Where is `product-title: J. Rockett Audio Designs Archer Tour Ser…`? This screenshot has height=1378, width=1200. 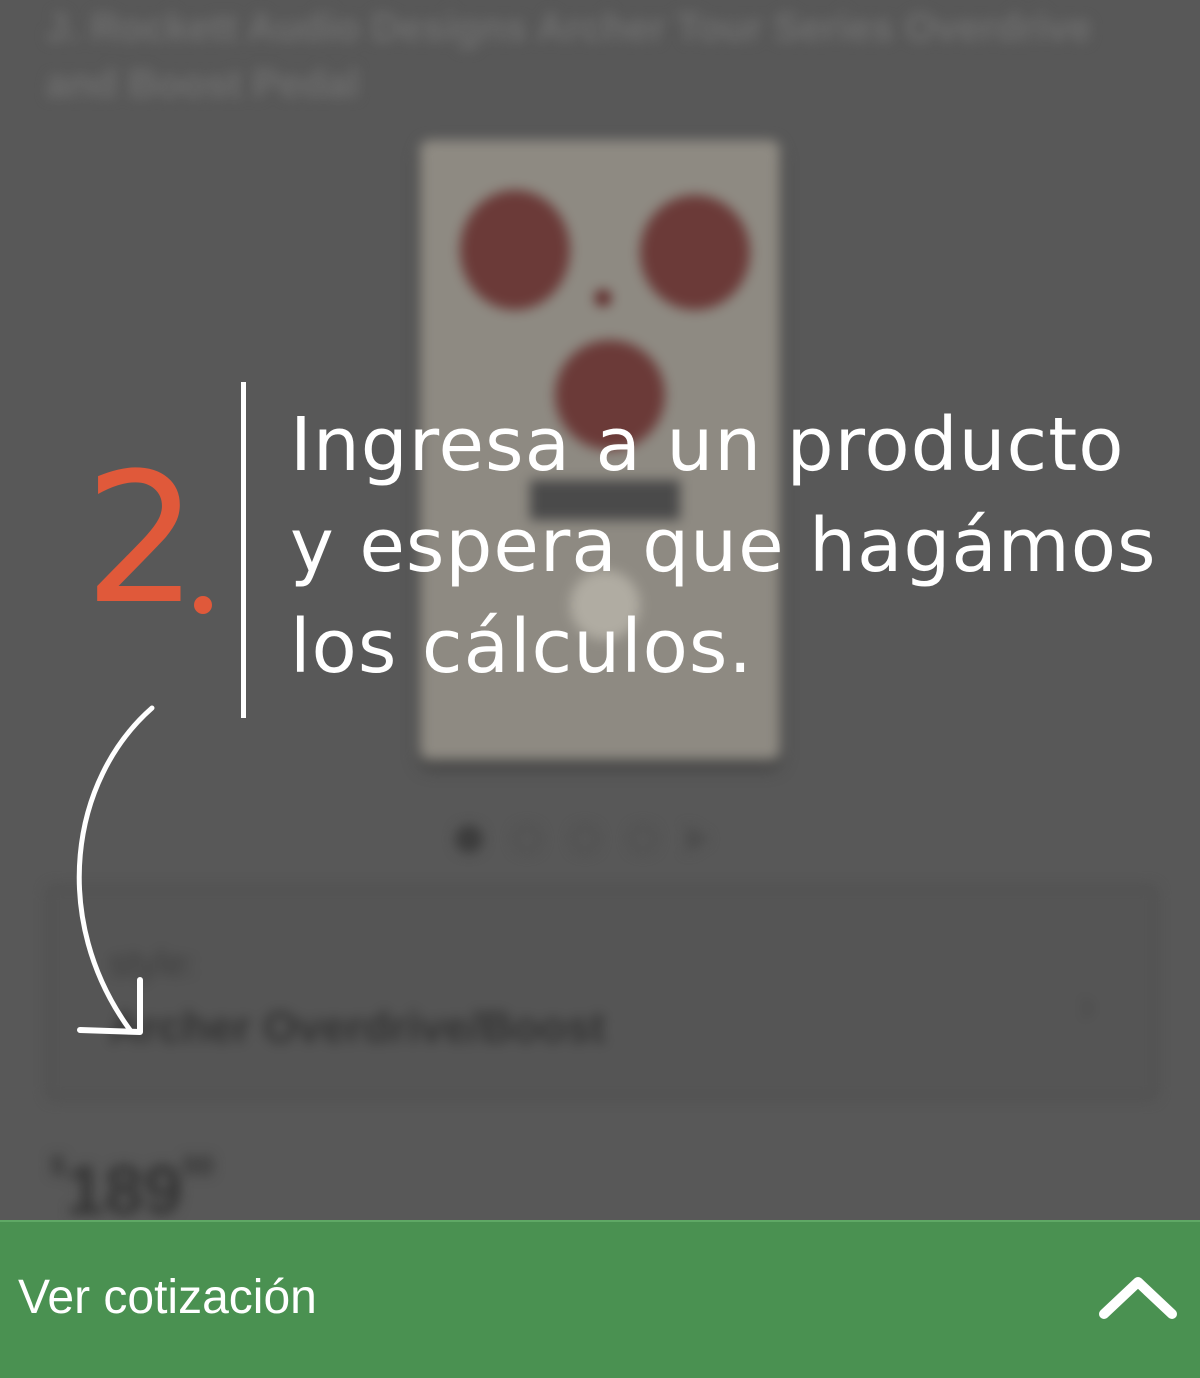
product-title: J. Rockett Audio Designs Archer Tour Ser… is located at coordinates (569, 56).